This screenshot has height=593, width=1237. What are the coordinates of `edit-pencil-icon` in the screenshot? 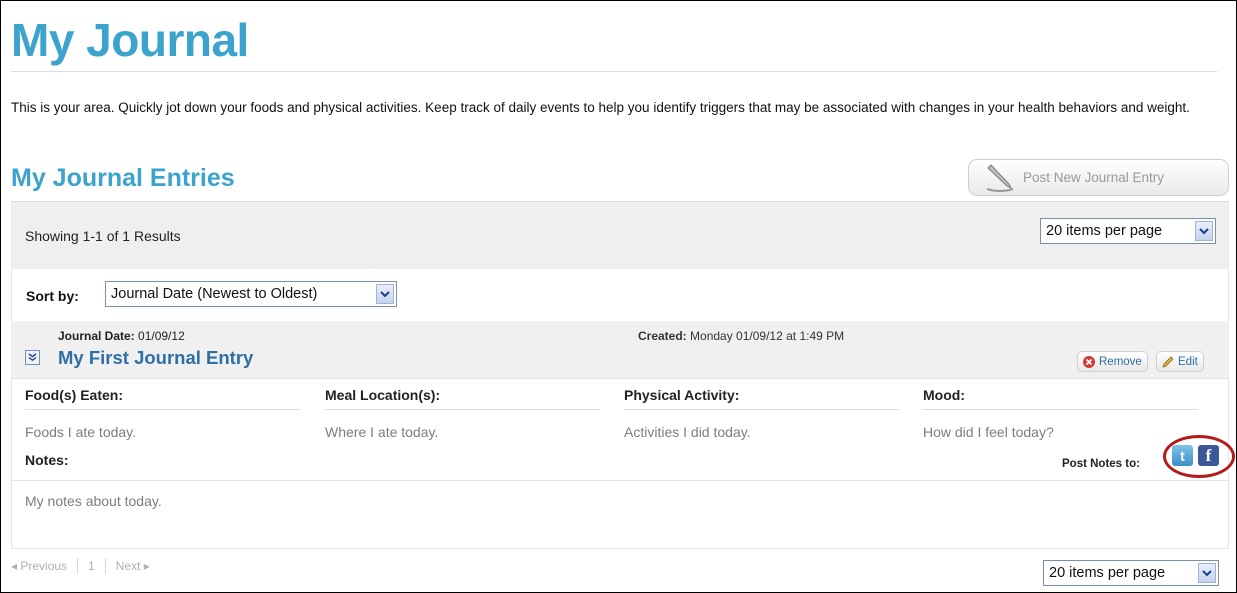 It's located at (1168, 361).